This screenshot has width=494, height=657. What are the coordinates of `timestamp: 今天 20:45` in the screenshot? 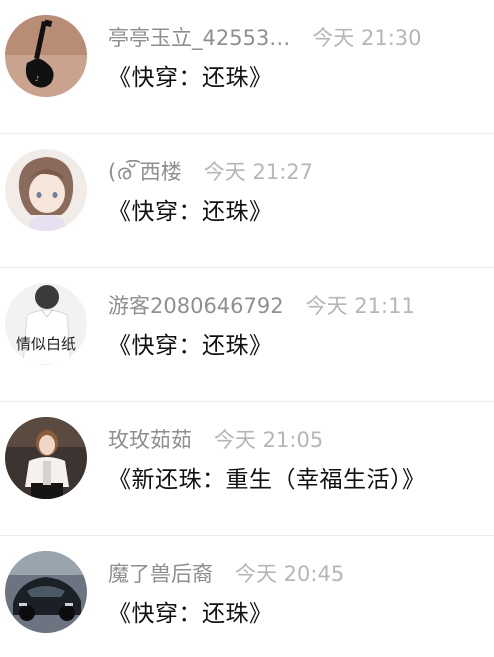 It's located at (290, 574).